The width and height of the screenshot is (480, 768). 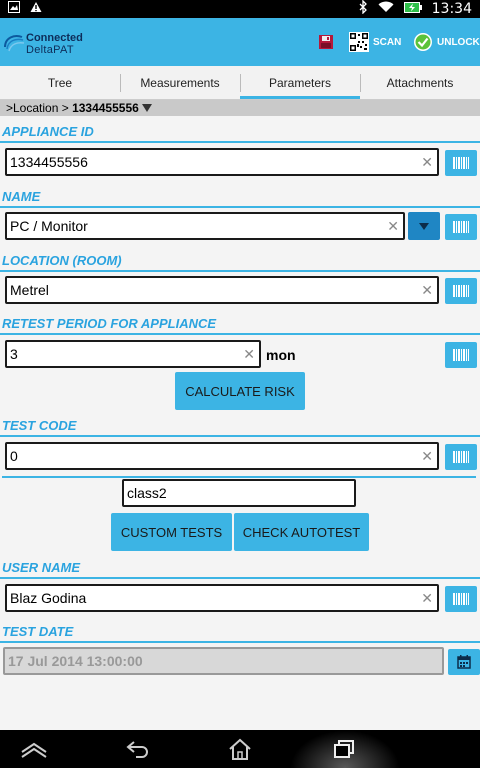 What do you see at coordinates (39, 108) in the screenshot?
I see `breadcrumb-prefix: >Location >` at bounding box center [39, 108].